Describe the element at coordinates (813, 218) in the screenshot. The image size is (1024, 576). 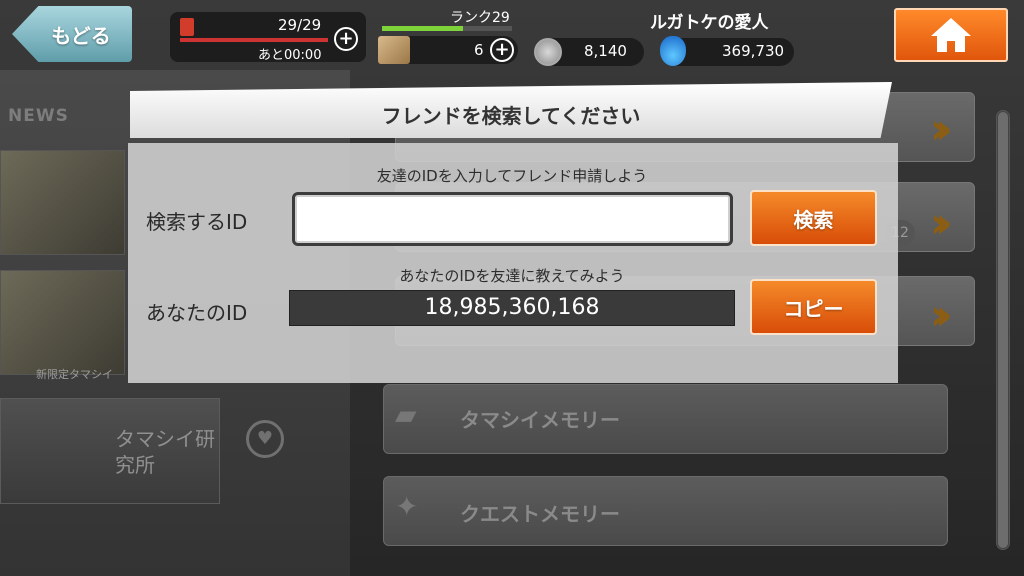
I see `search-button: 検索` at that location.